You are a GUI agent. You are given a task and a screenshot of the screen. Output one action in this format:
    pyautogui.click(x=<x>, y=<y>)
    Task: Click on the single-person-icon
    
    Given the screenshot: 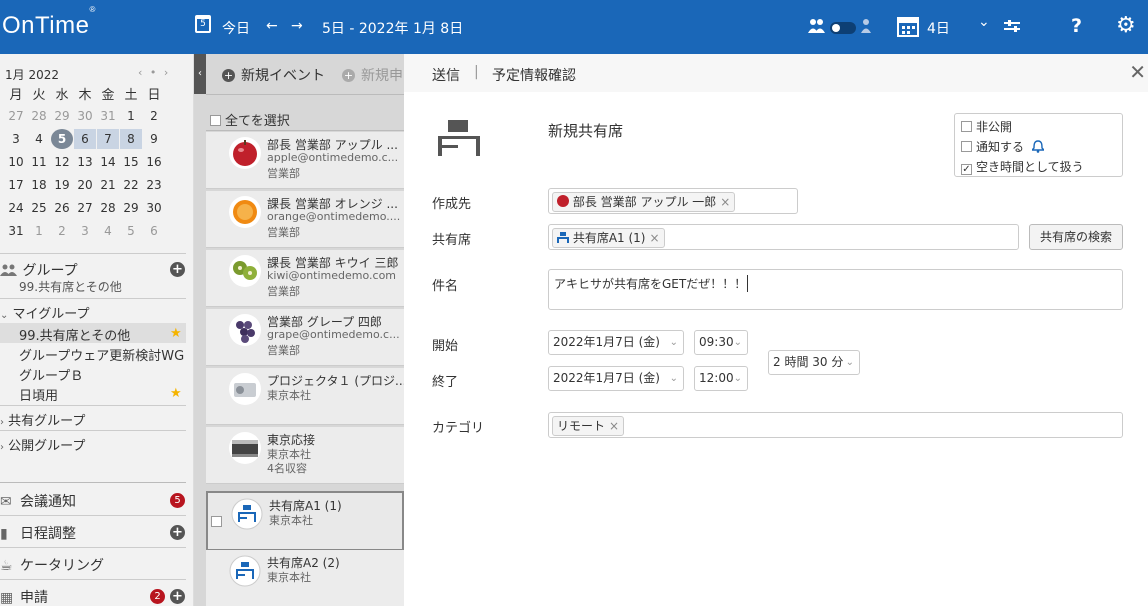 What is the action you would take?
    pyautogui.click(x=866, y=26)
    